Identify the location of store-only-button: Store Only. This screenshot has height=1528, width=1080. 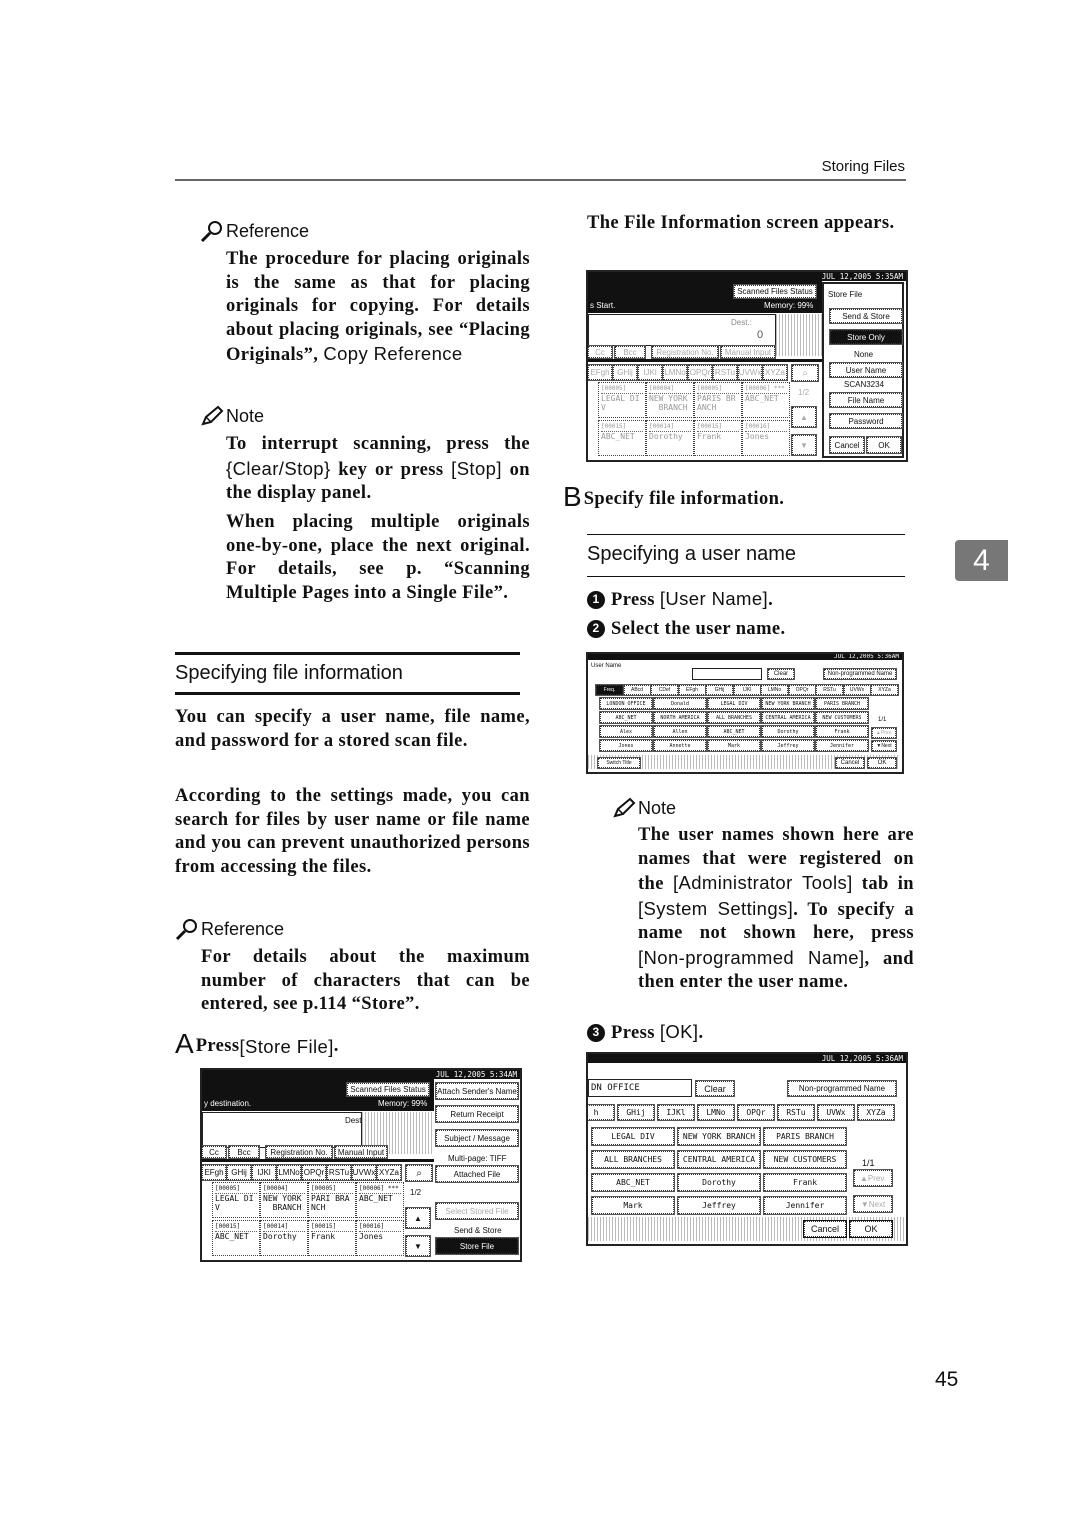
(866, 337).